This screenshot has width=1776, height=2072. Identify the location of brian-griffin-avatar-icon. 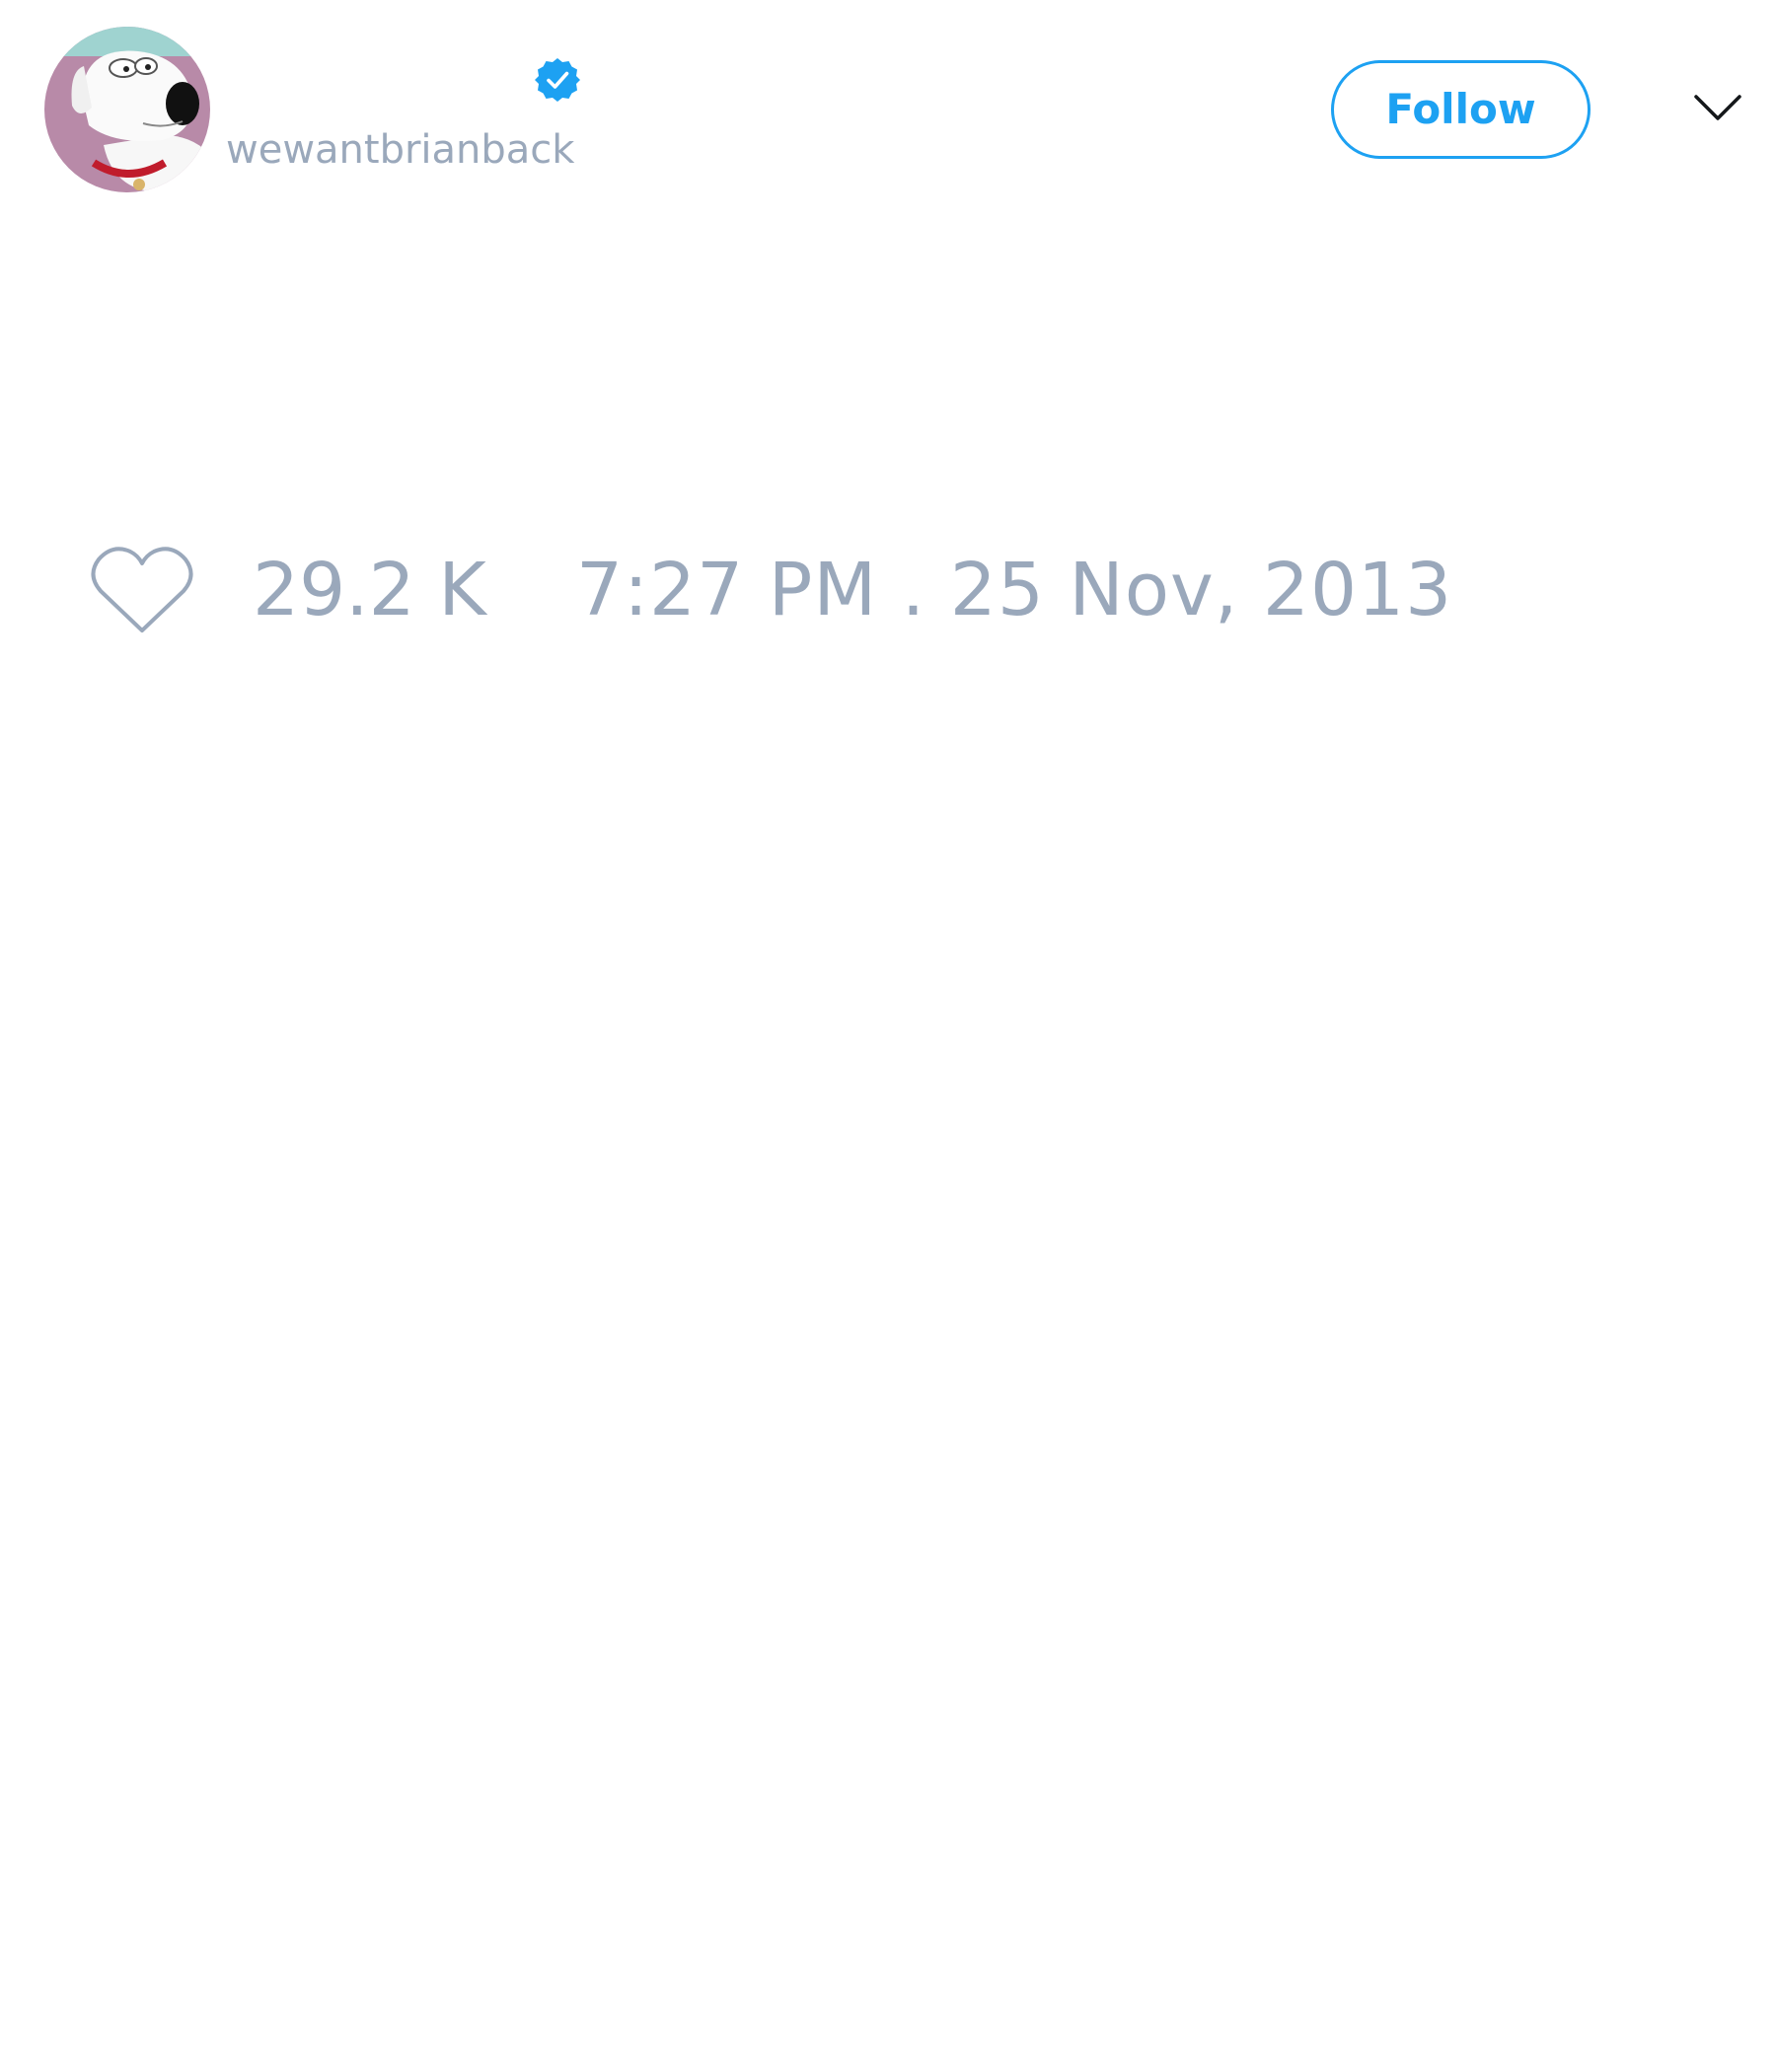
(127, 110).